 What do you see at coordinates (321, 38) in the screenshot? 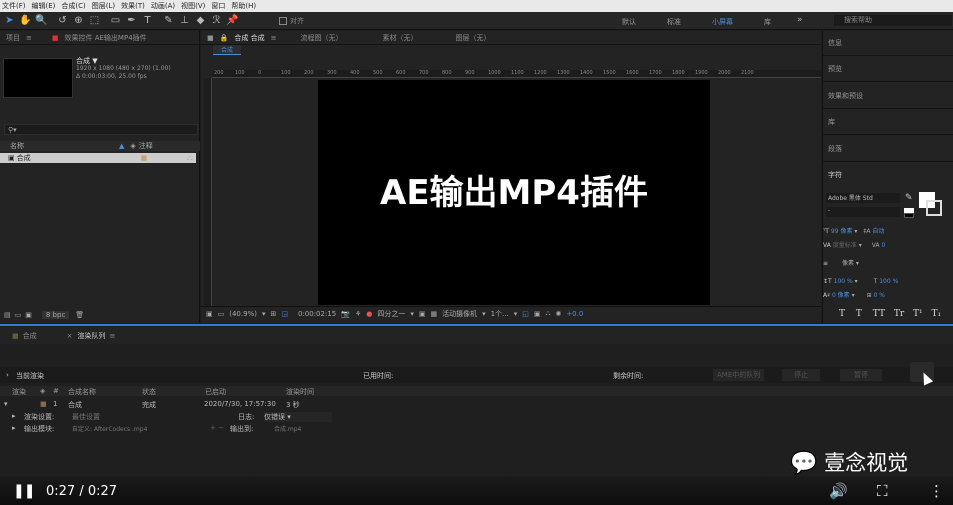
I see `tab-flowchart: 流程图（无）` at bounding box center [321, 38].